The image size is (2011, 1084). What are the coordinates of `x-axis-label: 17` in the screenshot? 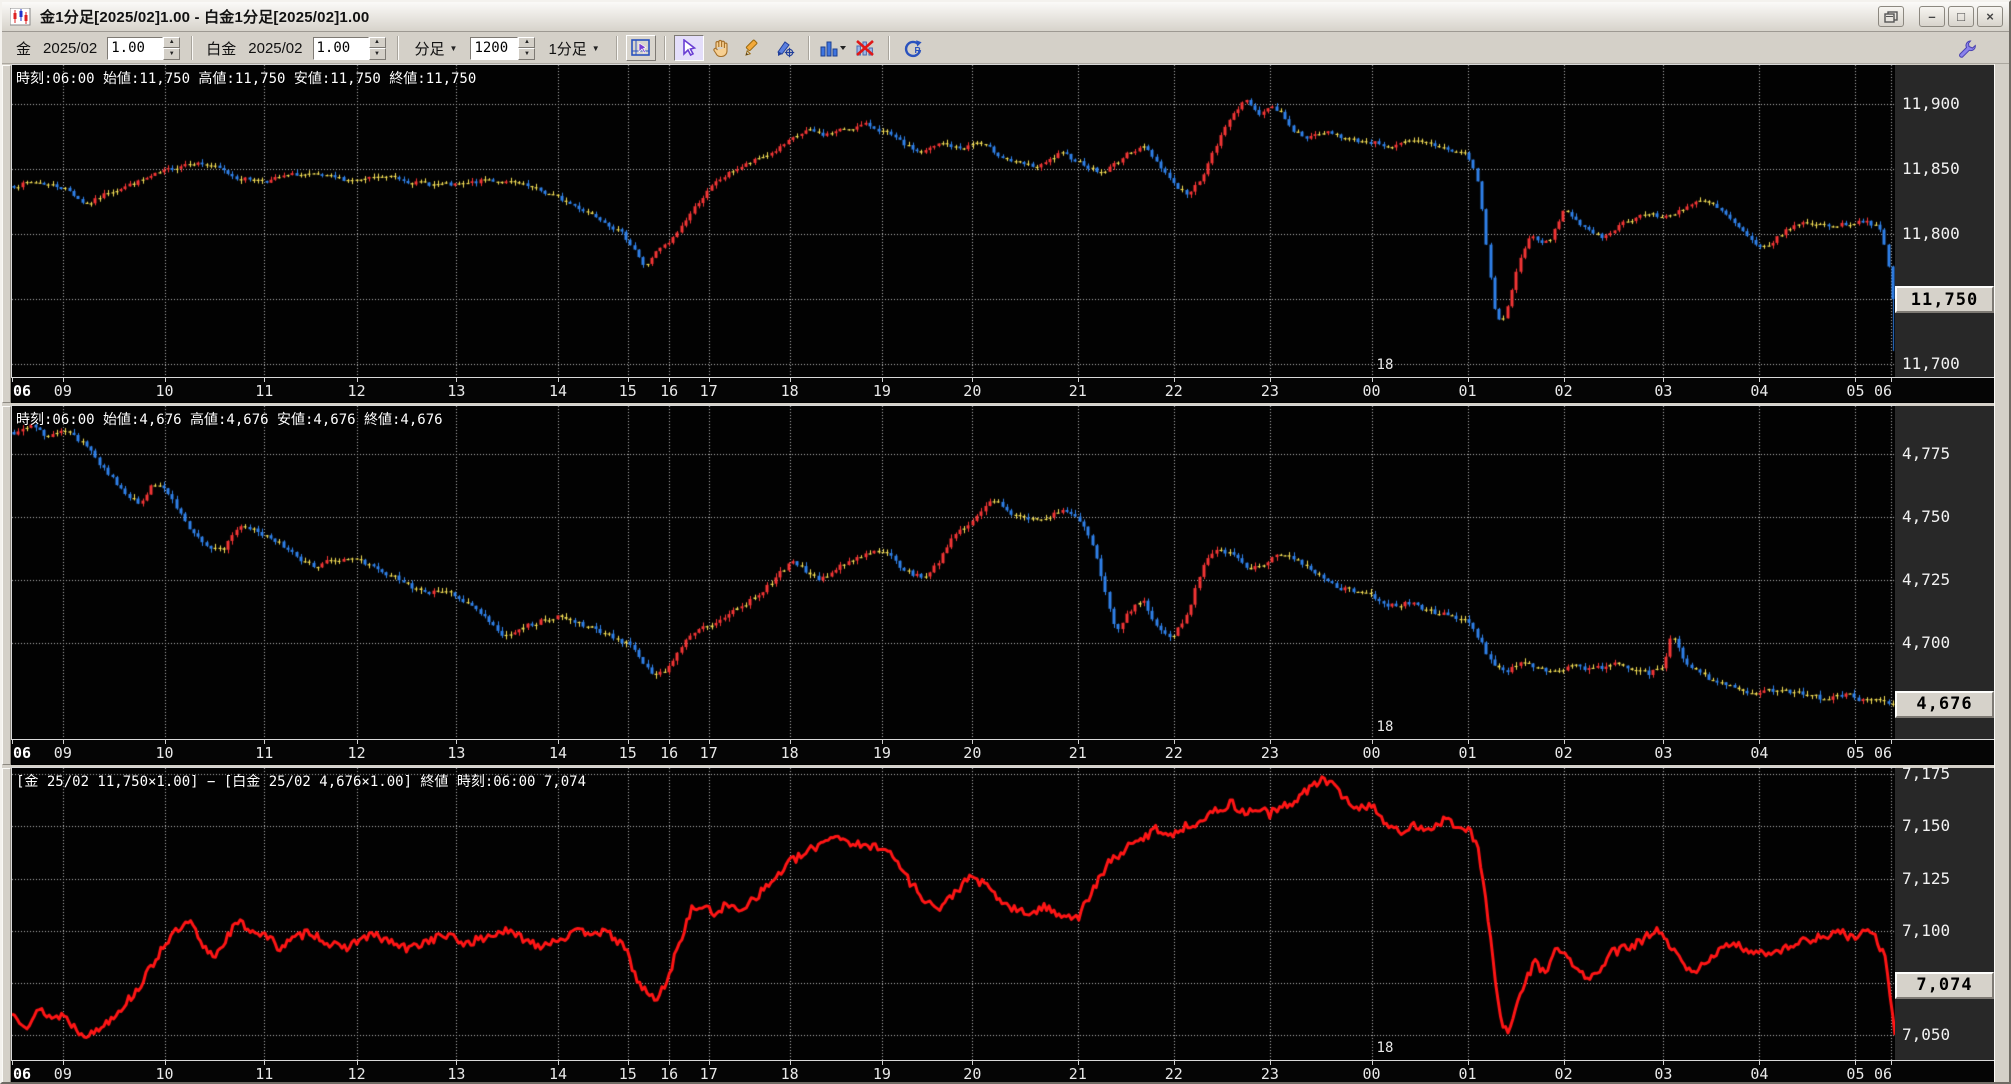 It's located at (708, 1074).